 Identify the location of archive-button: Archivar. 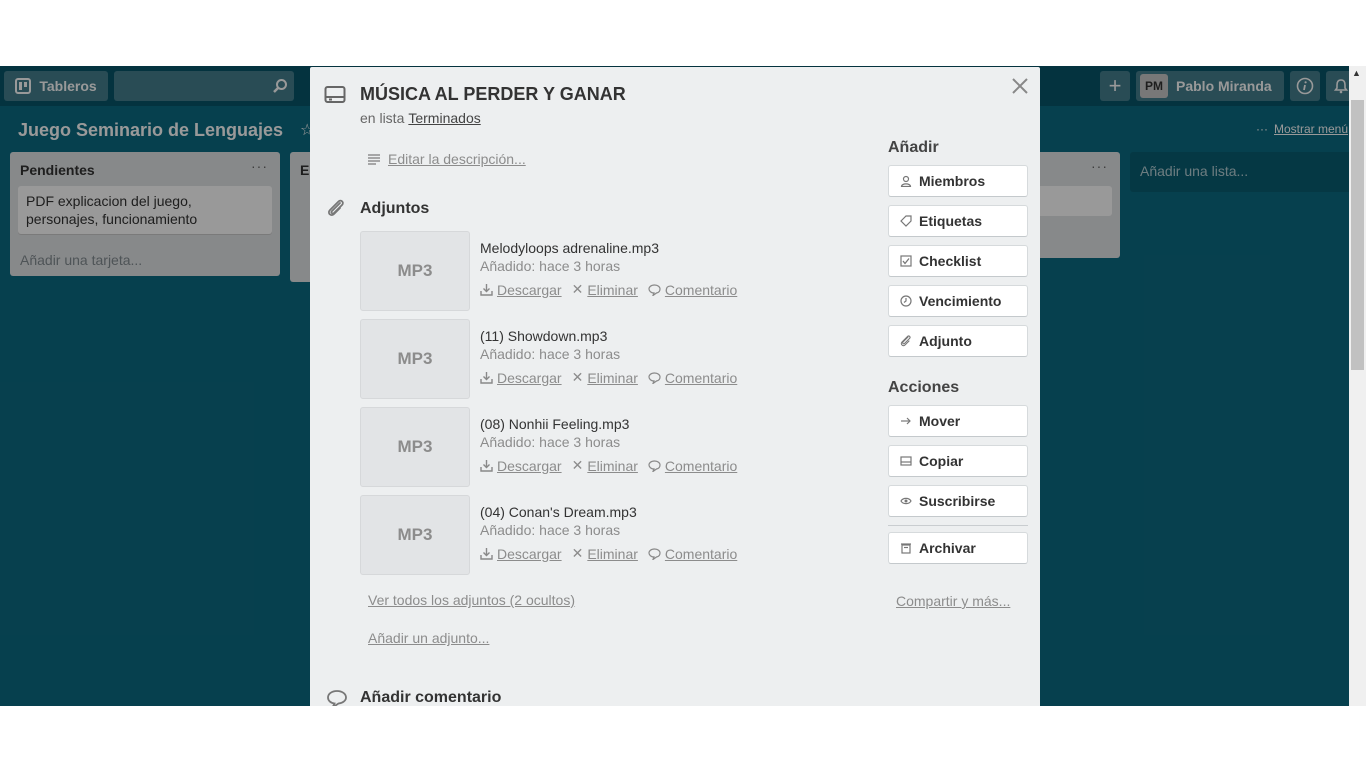
(958, 548).